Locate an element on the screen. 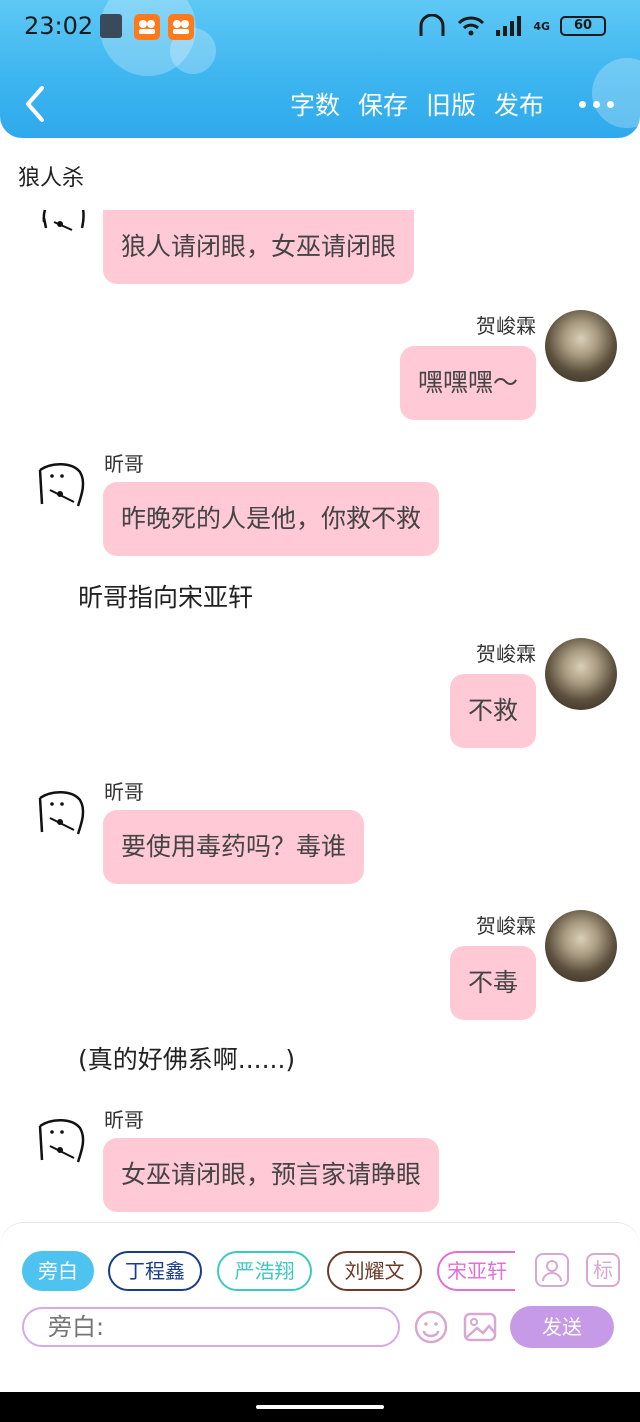  battery-indicator: 60 is located at coordinates (583, 26).